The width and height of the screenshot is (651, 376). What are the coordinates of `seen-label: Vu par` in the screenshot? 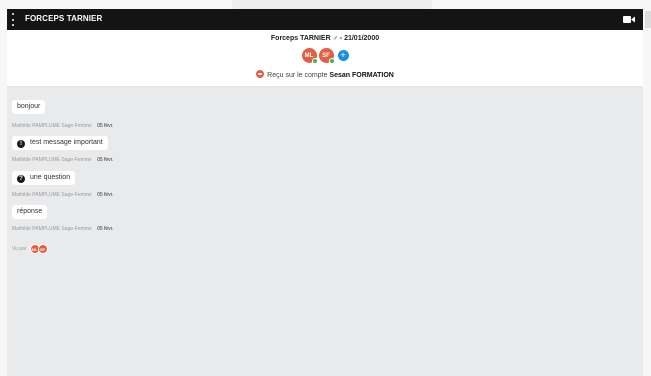 It's located at (19, 249).